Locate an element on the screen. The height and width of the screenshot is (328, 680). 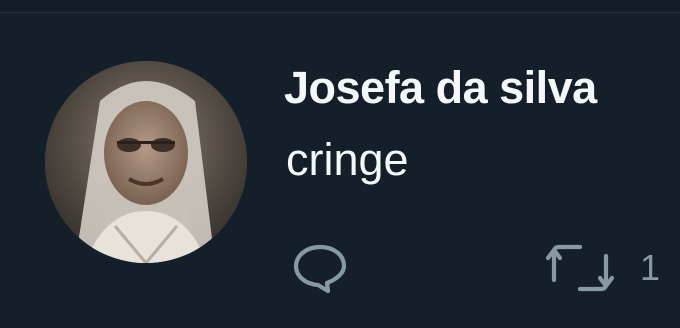
speech-bubble-icon is located at coordinates (320, 269).